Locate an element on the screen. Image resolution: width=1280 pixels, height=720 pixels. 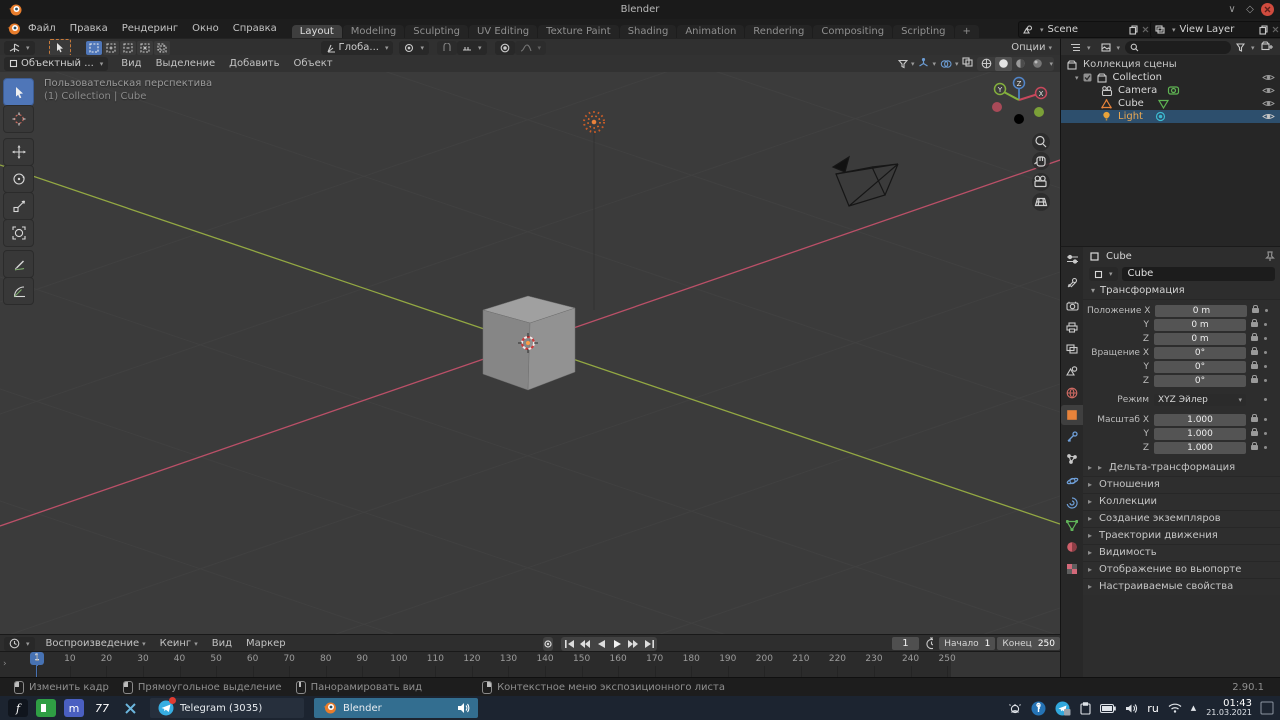
tool-rotate is located at coordinates (18, 179).